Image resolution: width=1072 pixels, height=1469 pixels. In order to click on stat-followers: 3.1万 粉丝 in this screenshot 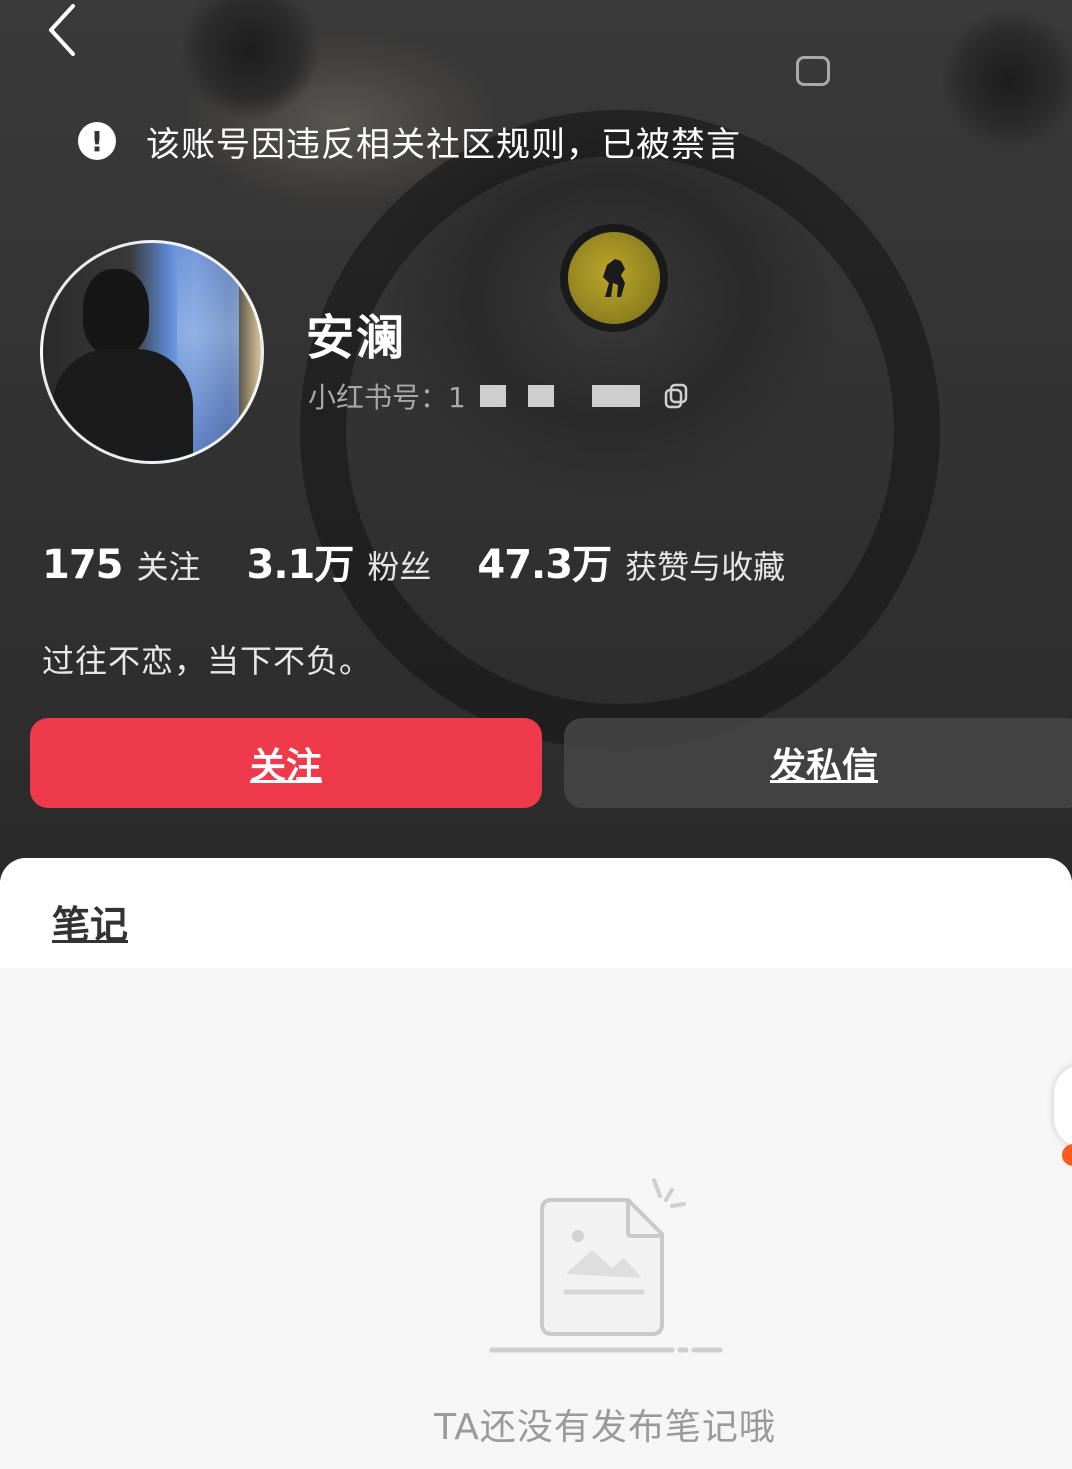, I will do `click(339, 561)`.